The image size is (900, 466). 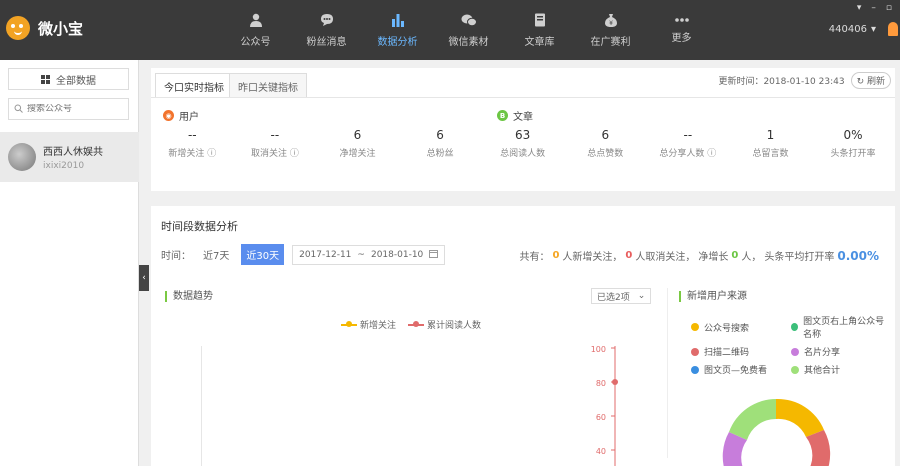 I want to click on all-data-button: 全部数据, so click(x=68, y=79).